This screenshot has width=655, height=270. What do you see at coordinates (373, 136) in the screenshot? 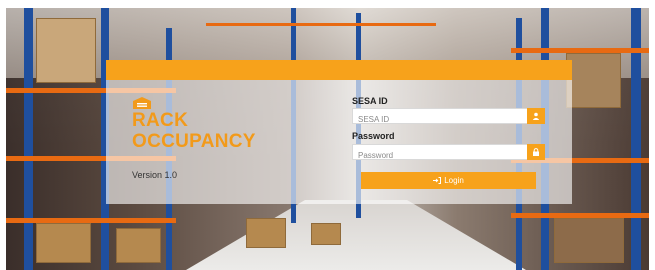
I see `password-label: Password` at bounding box center [373, 136].